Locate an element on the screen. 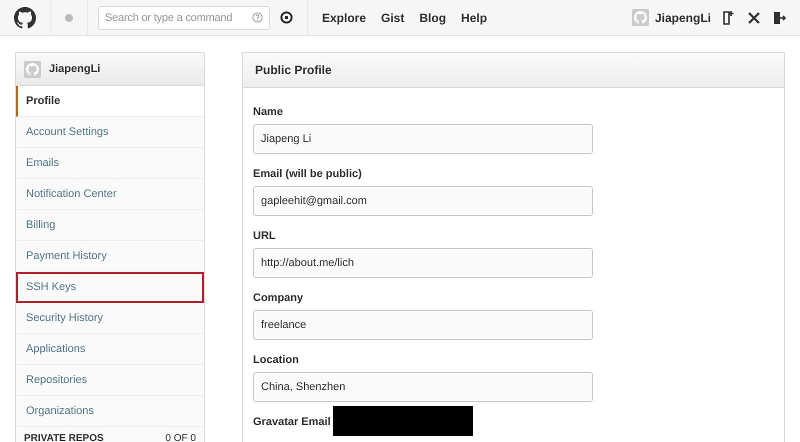  sign-out-icon is located at coordinates (779, 17).